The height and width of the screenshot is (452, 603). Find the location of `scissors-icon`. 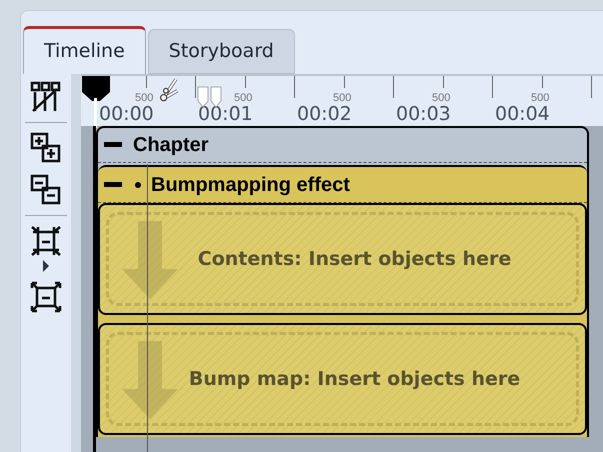

scissors-icon is located at coordinates (169, 90).